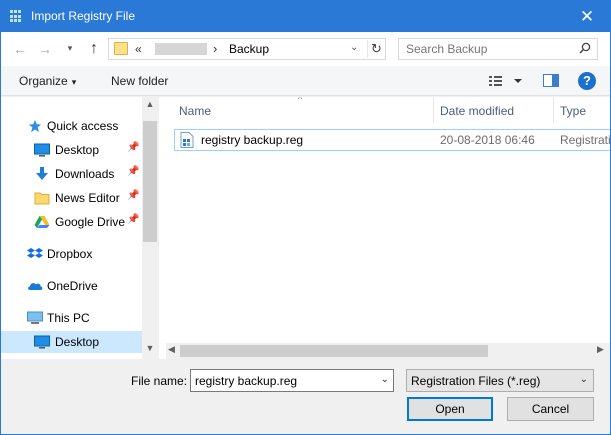 The width and height of the screenshot is (611, 435). I want to click on file-type: Registration Entries, so click(585, 140).